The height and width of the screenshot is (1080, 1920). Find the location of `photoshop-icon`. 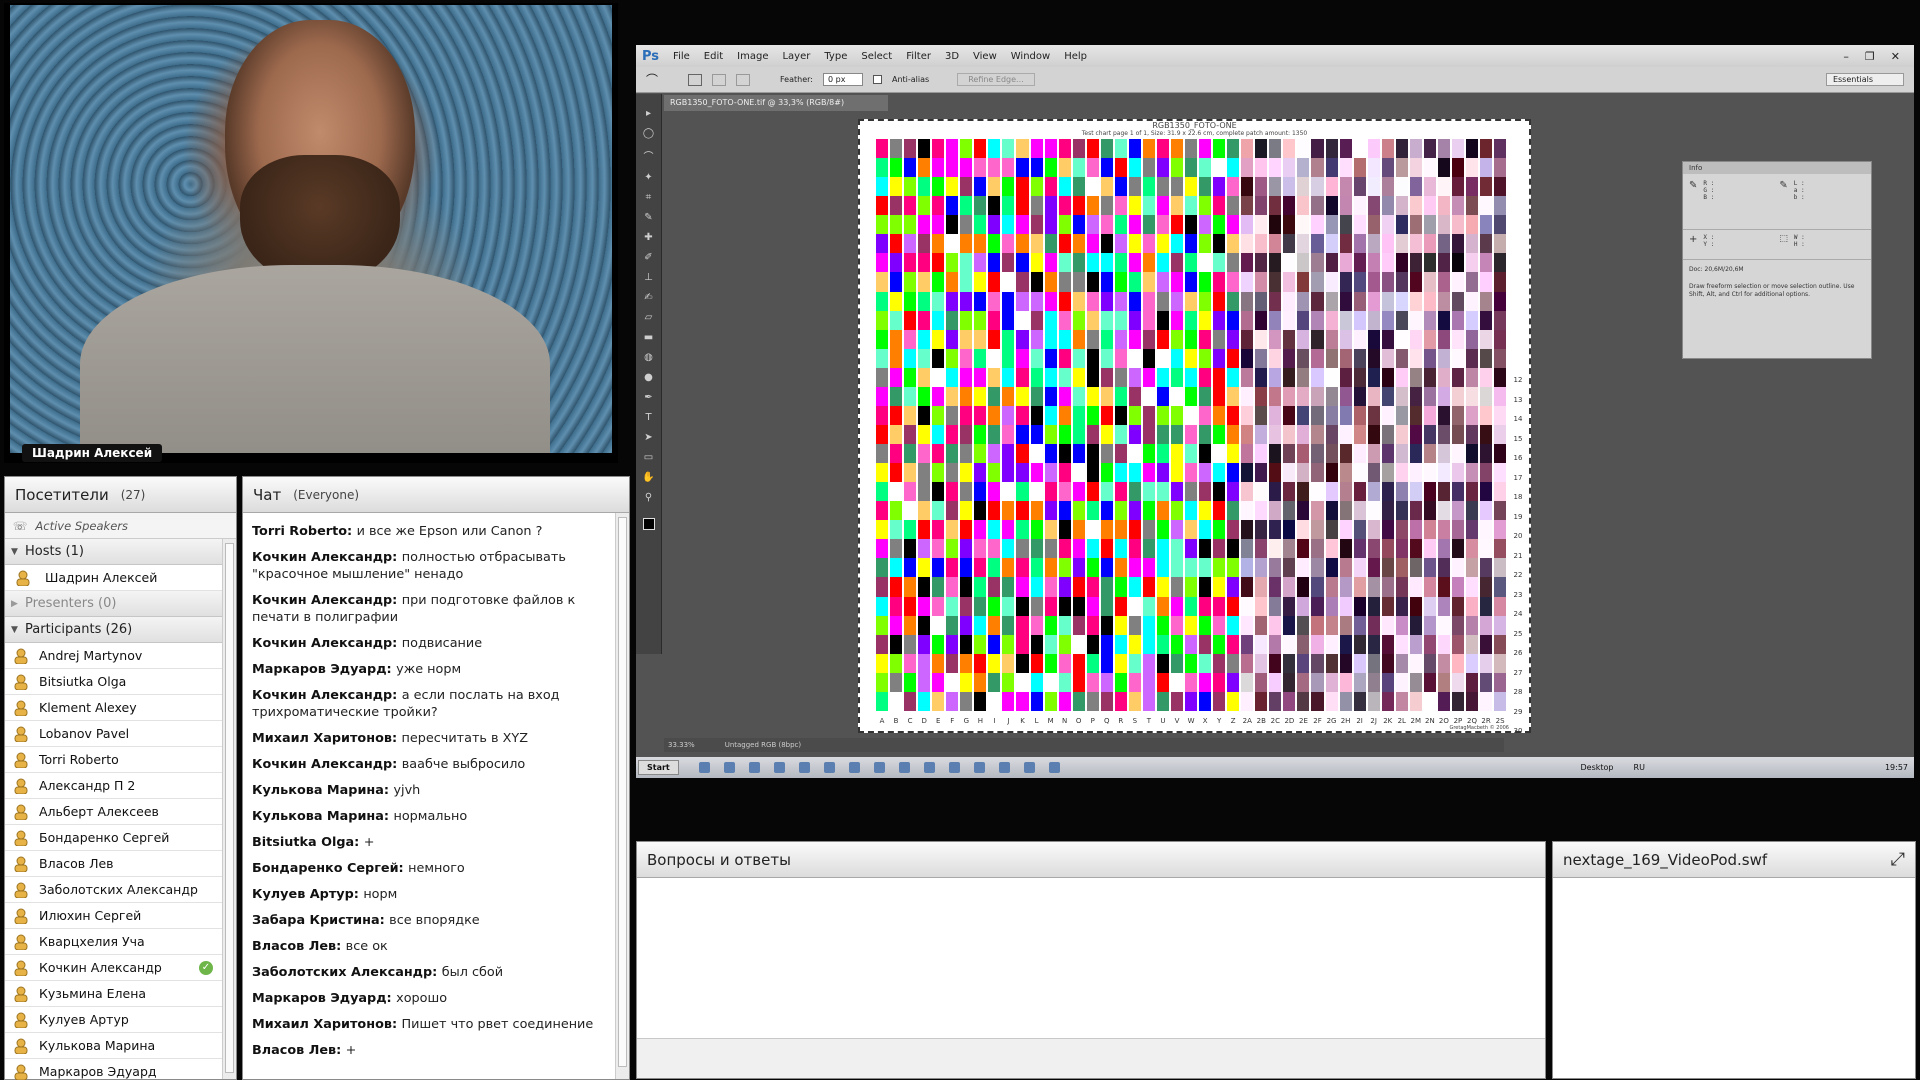

photoshop-icon is located at coordinates (779, 767).